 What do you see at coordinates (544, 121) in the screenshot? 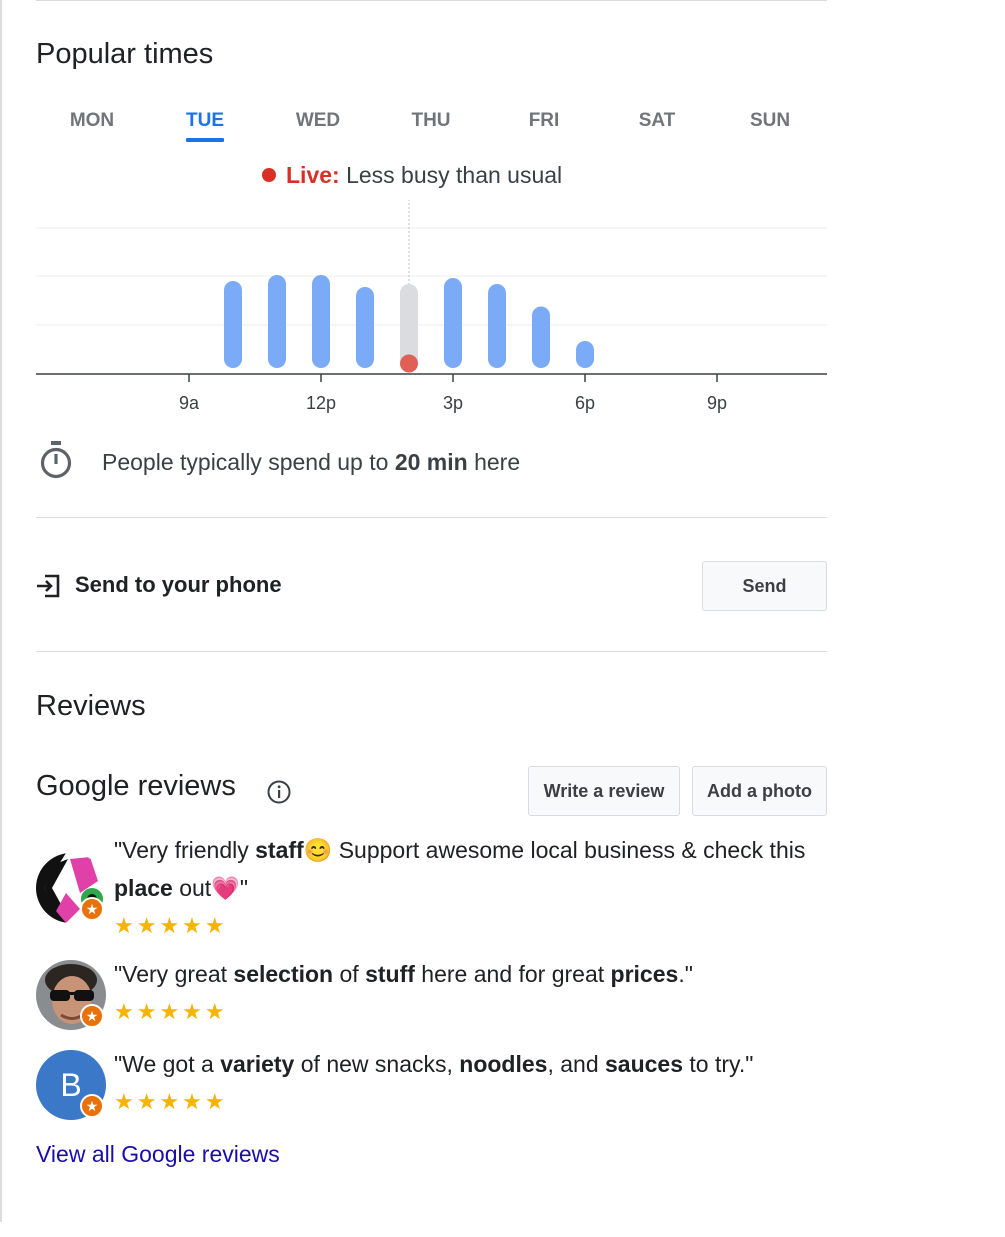
I see `tab-fri: FRI` at bounding box center [544, 121].